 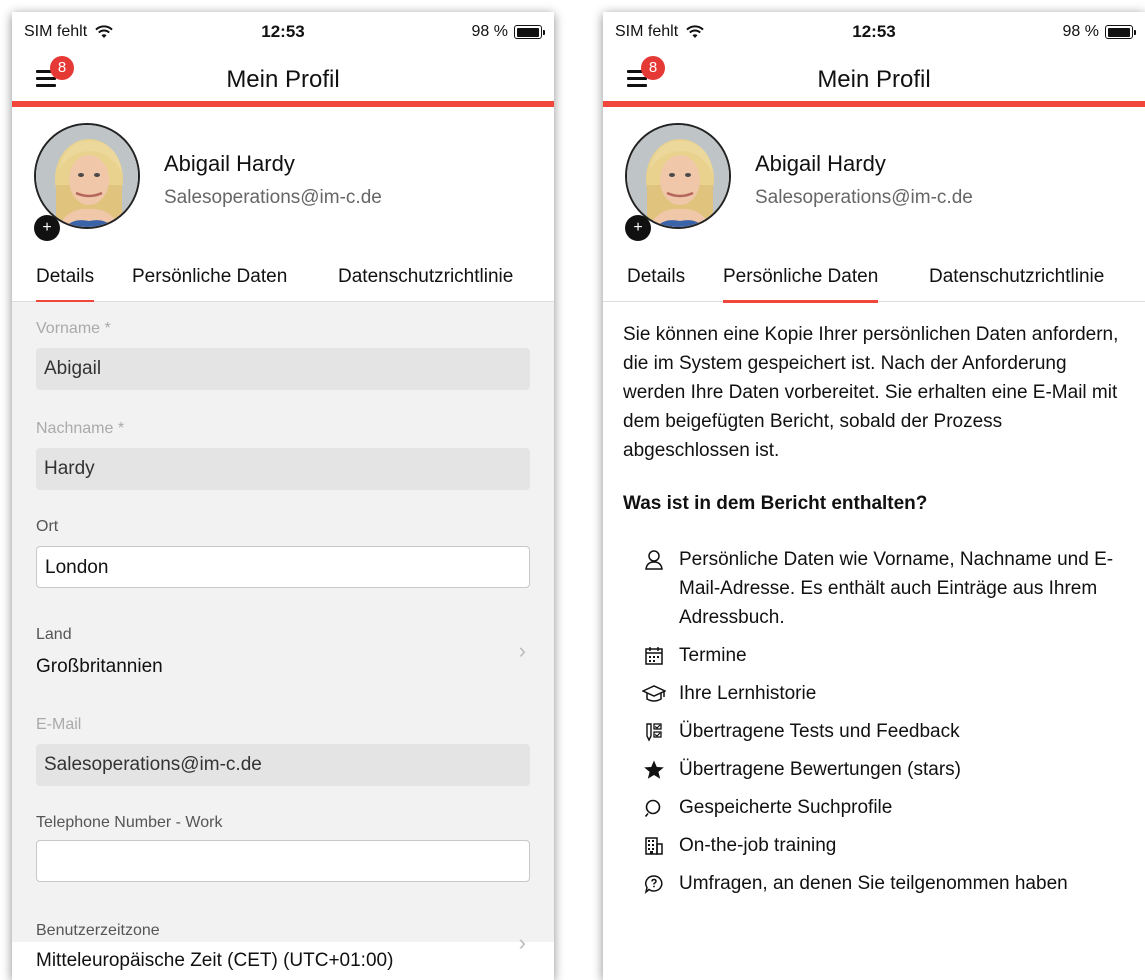 I want to click on lastname-field: Hardy, so click(x=283, y=469).